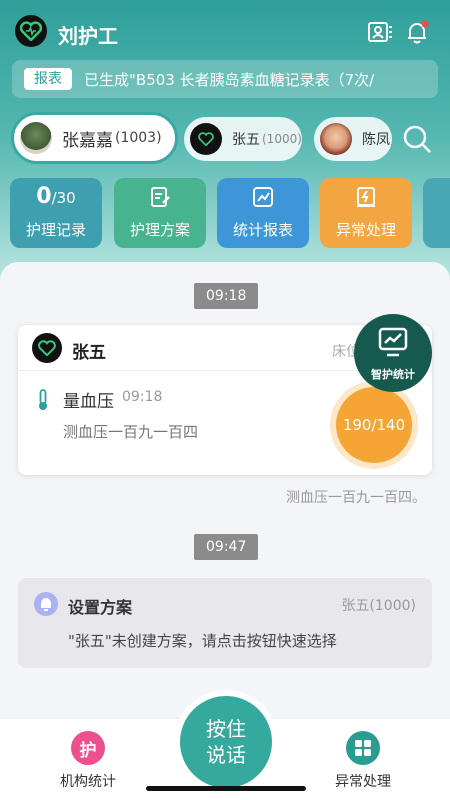 Image resolution: width=450 pixels, height=800 pixels. I want to click on plan-title: 设置方案, so click(100, 607).